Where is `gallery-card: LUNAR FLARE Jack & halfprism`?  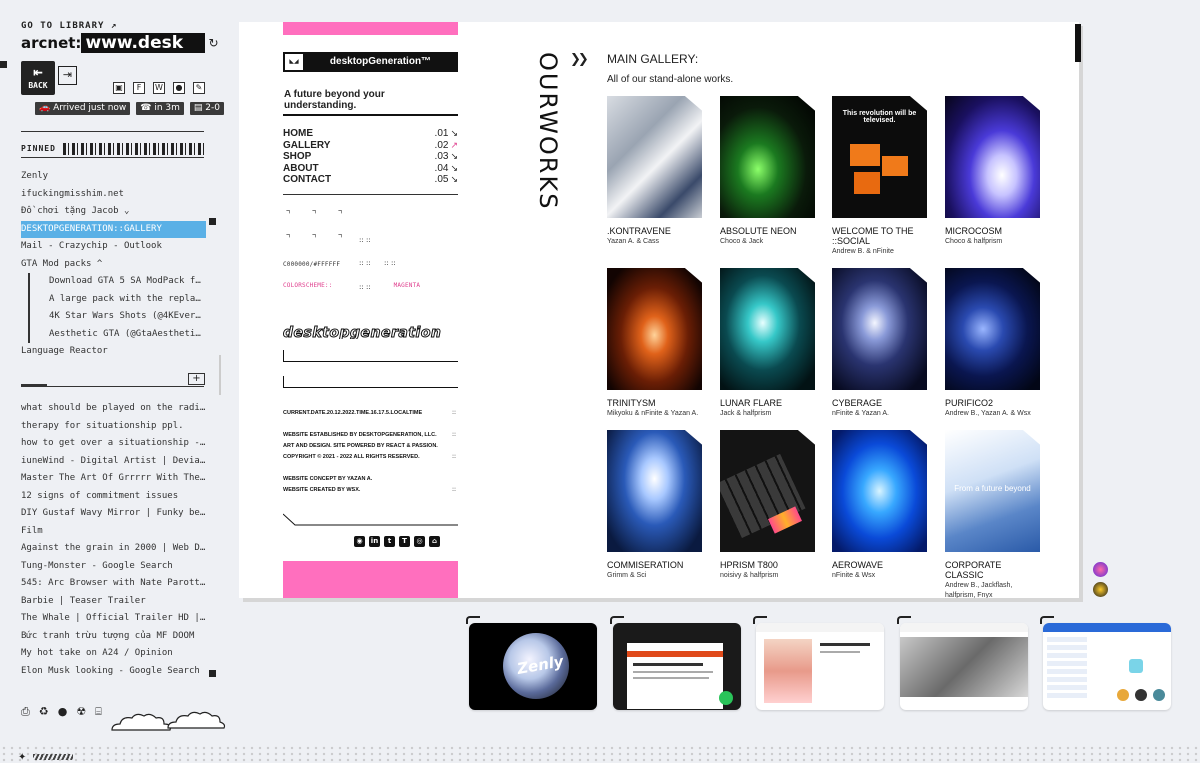 gallery-card: LUNAR FLARE Jack & halfprism is located at coordinates (767, 343).